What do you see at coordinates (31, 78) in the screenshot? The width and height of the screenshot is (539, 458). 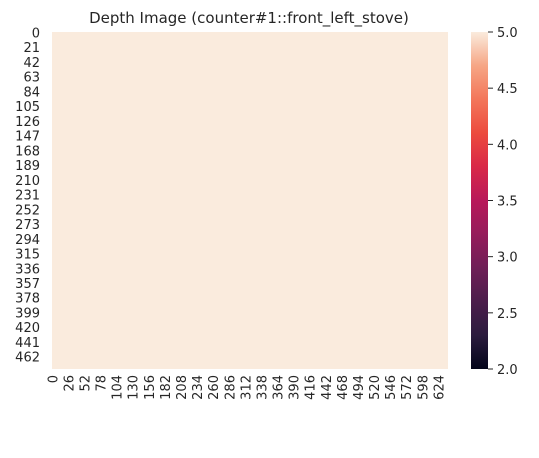 I see `y-tick-label: 63` at bounding box center [31, 78].